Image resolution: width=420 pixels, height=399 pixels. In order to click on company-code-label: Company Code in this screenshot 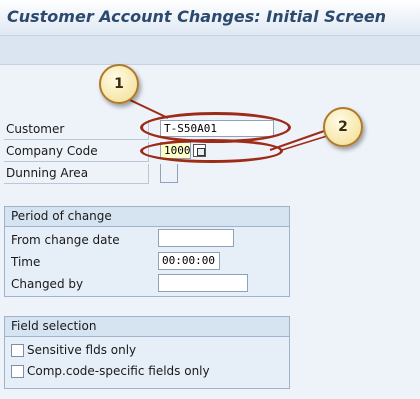, I will do `click(76, 152)`.